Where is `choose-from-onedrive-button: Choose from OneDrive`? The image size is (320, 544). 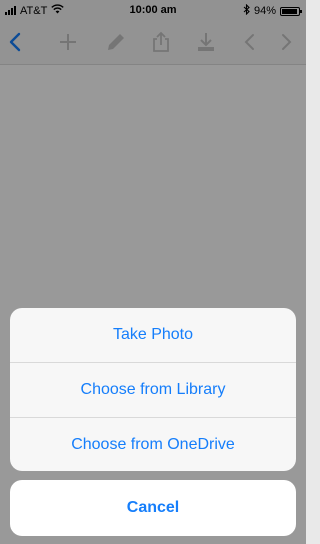 choose-from-onedrive-button: Choose from OneDrive is located at coordinates (153, 444).